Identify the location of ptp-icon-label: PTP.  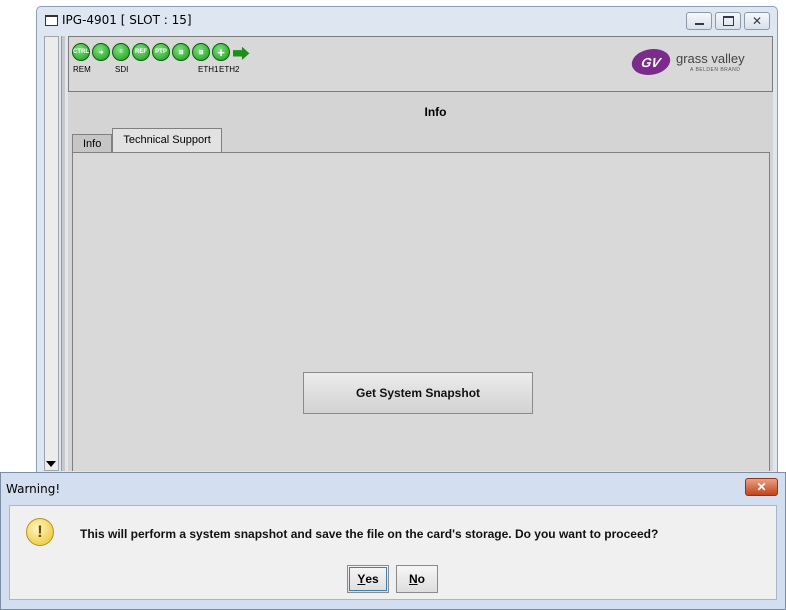
(161, 52).